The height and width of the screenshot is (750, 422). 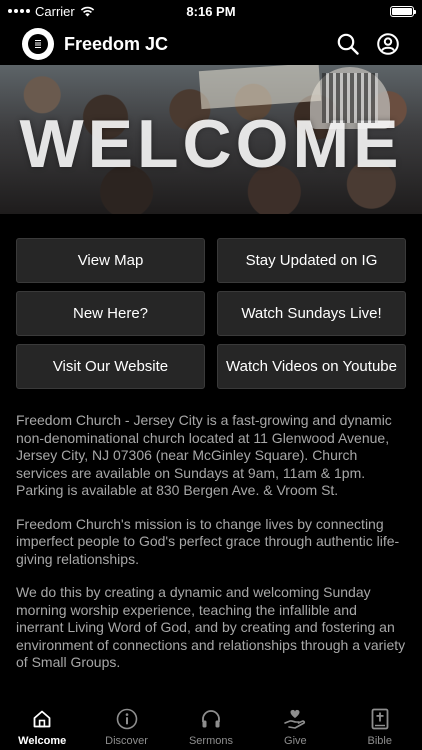 I want to click on website-button: Visit Our Website, so click(x=110, y=366).